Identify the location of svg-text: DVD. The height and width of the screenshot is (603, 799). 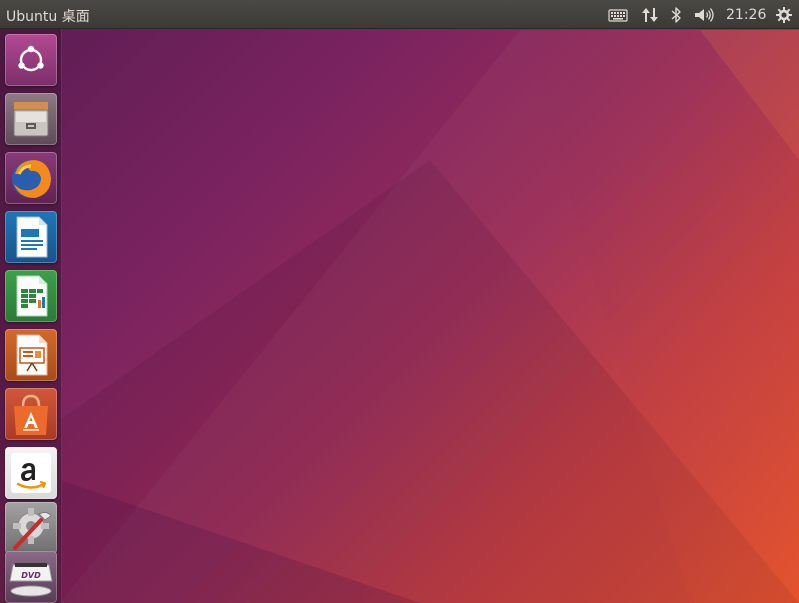
(31, 575).